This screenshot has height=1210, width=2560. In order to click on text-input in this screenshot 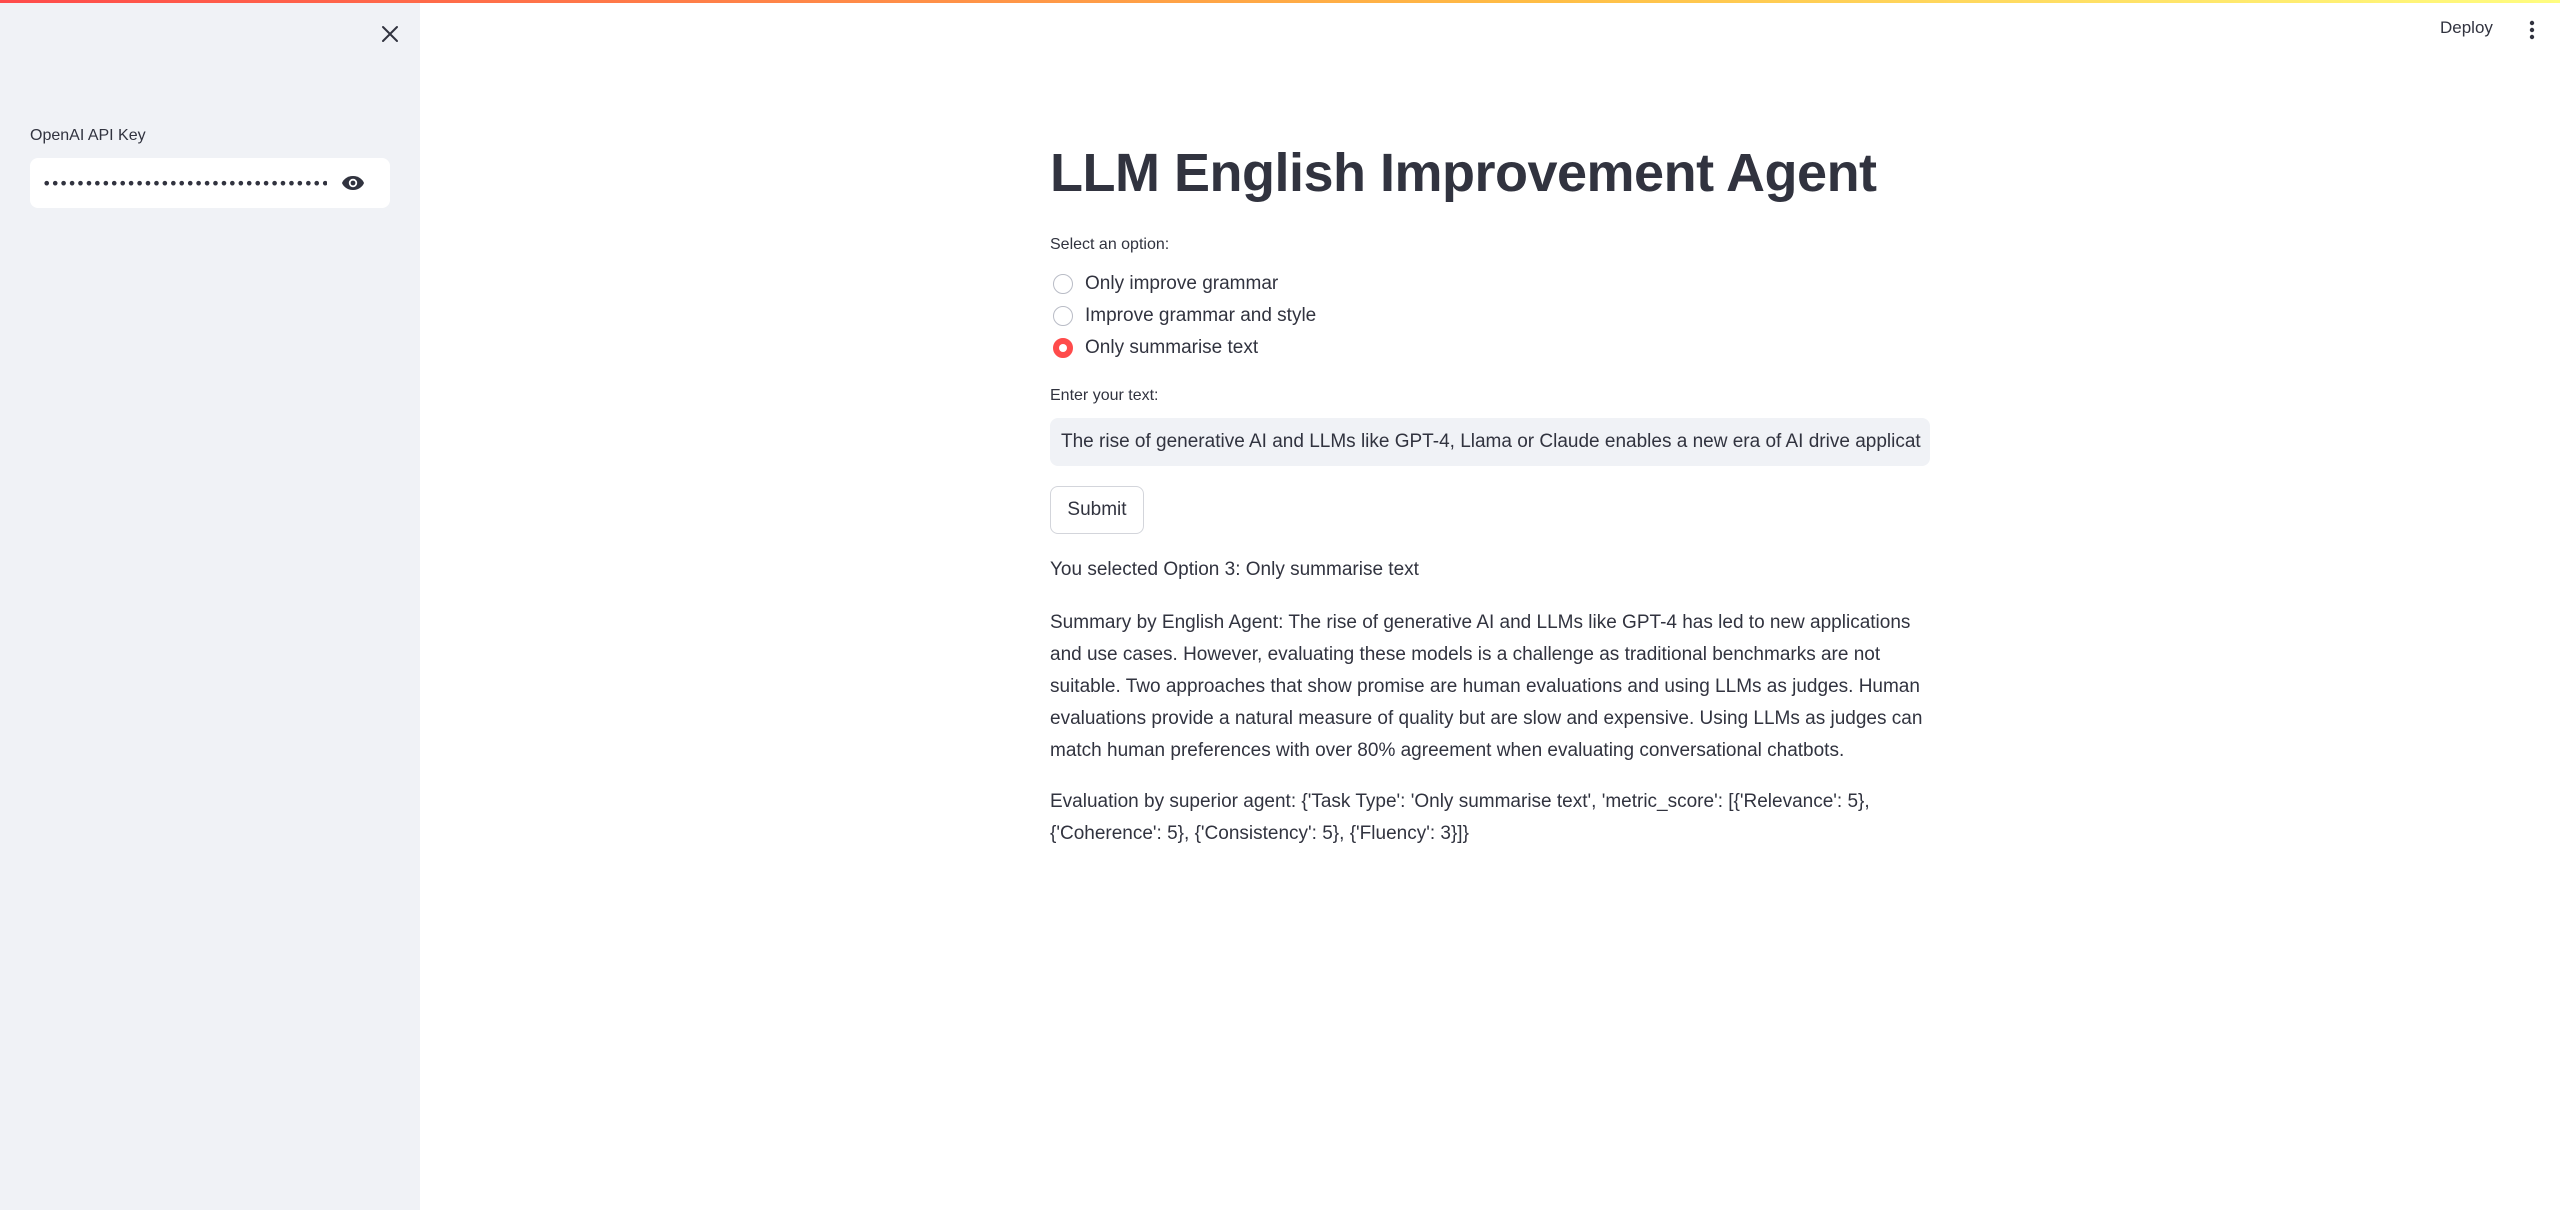, I will do `click(1491, 442)`.